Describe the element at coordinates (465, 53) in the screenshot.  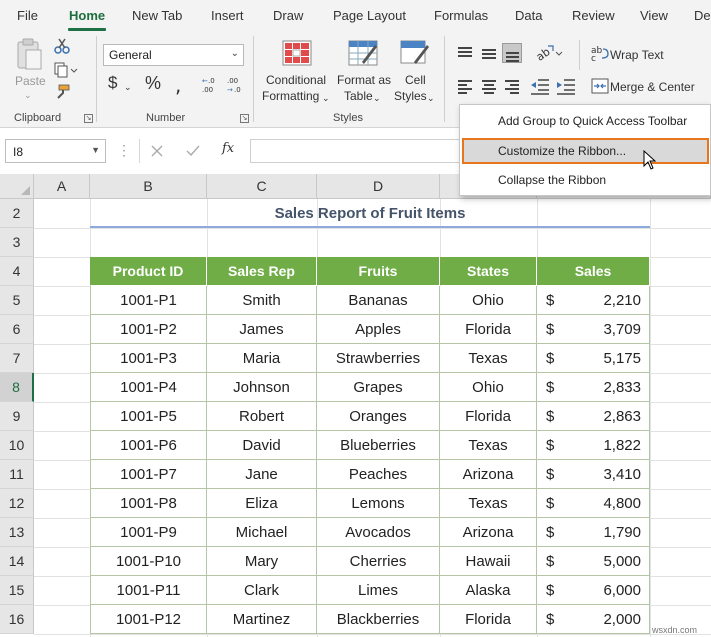
I see `top-align-button` at that location.